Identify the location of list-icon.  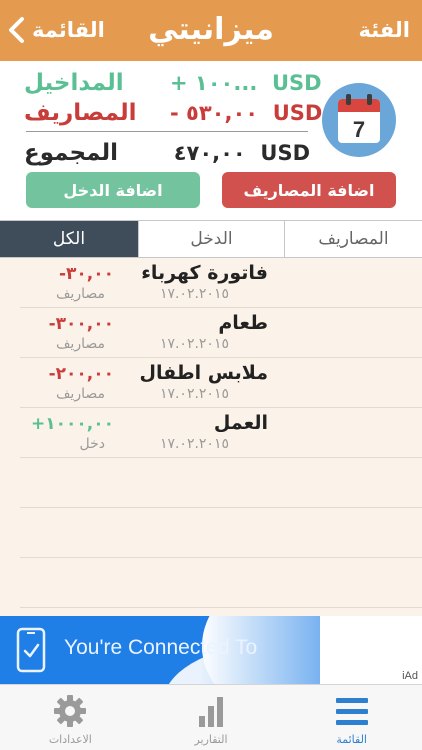
(351, 711).